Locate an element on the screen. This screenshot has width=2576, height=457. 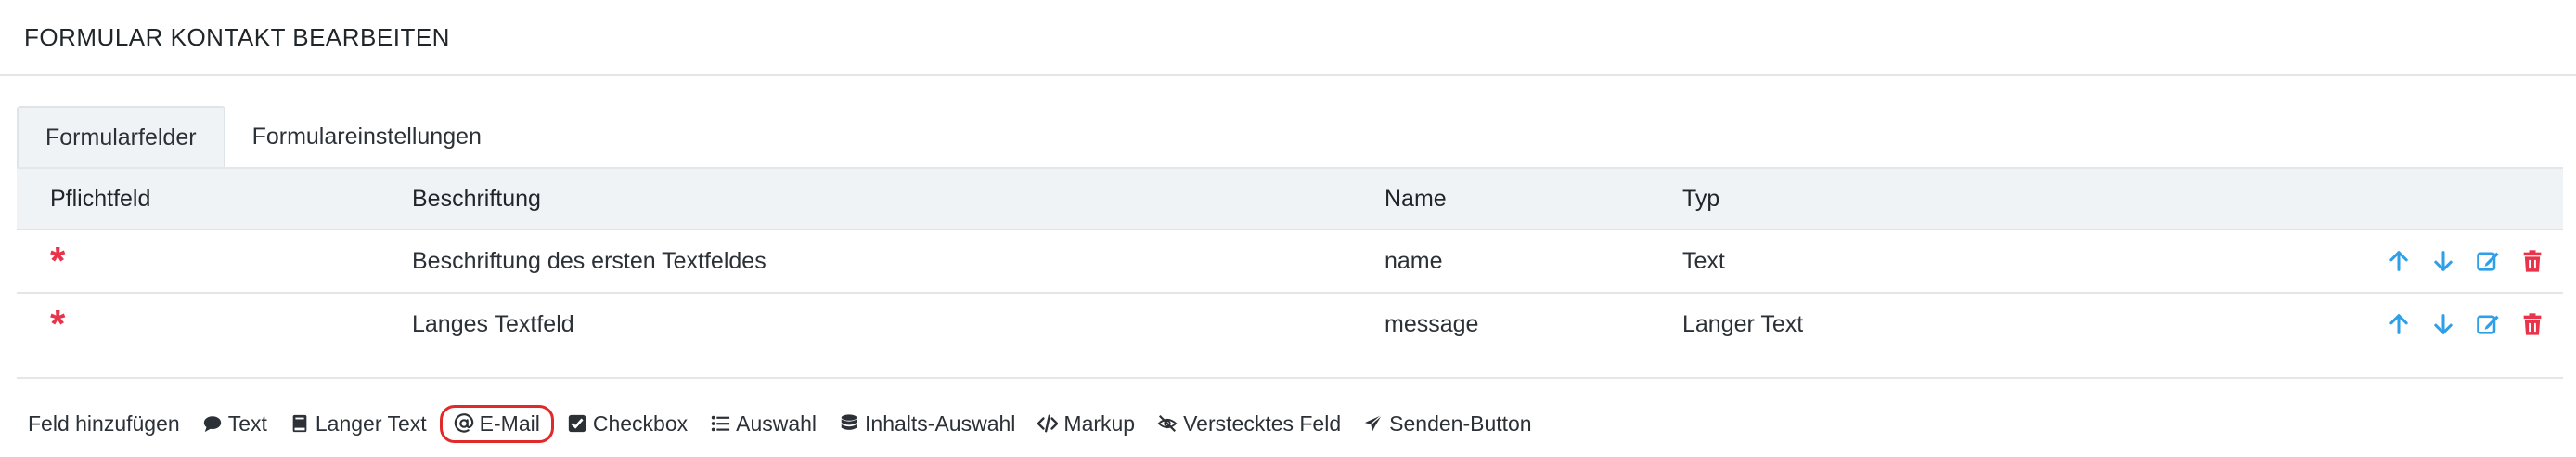
add-checkbox-button: Checkbox is located at coordinates (627, 424).